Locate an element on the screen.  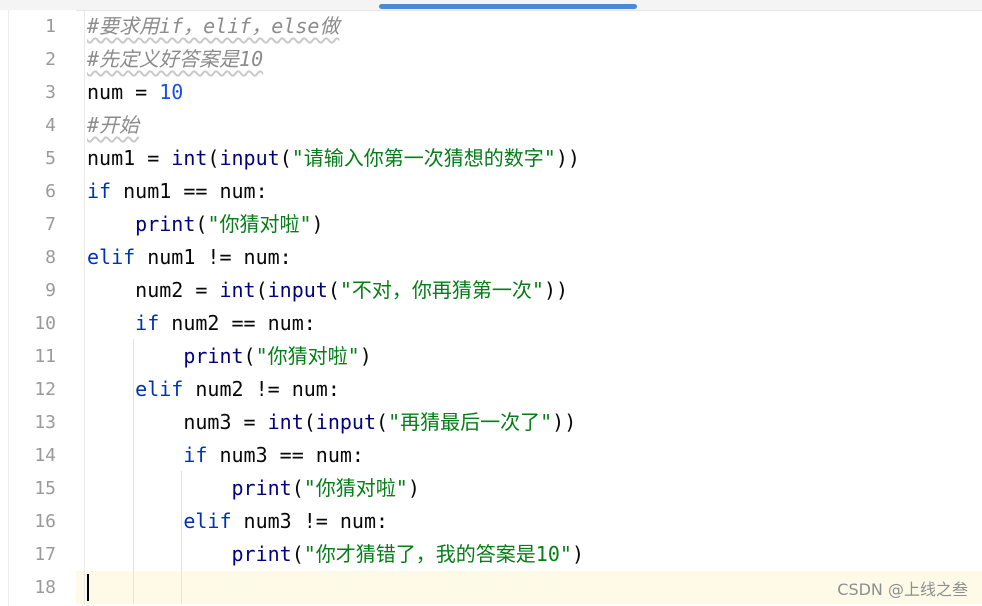
code-line: #先定义好答案是10 is located at coordinates (175, 59).